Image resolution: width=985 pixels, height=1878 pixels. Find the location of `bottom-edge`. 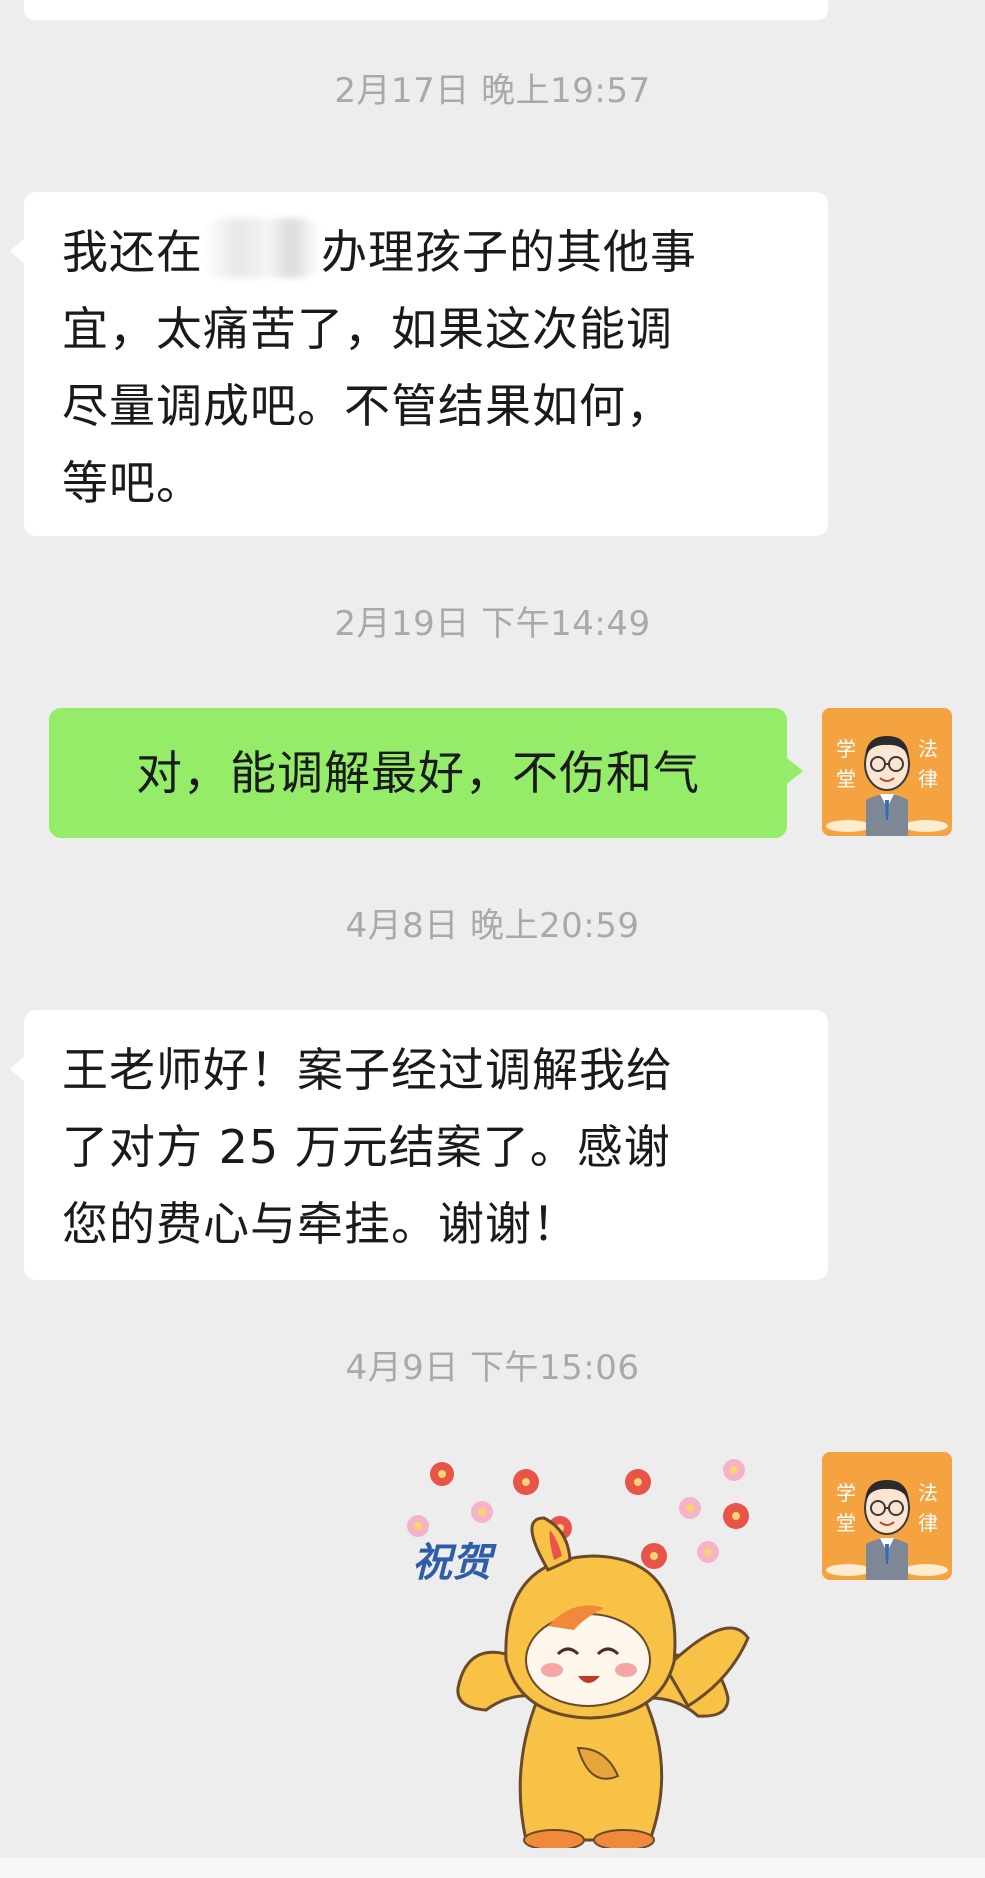

bottom-edge is located at coordinates (492, 1868).